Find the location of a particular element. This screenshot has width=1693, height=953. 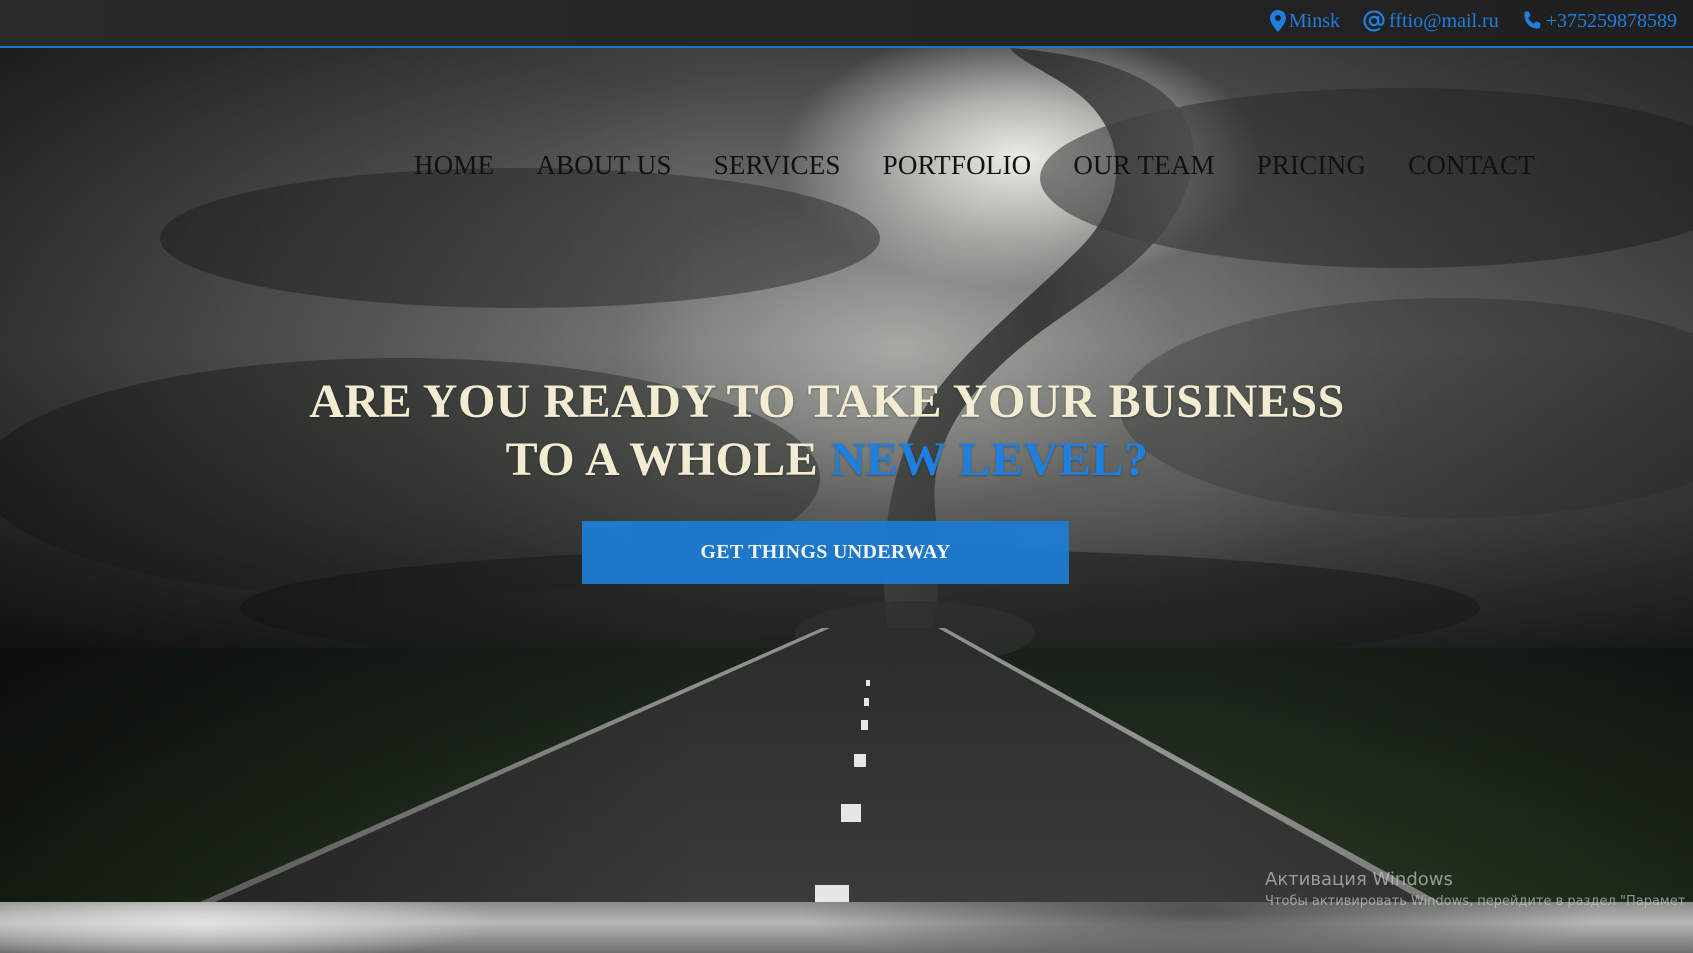

phone-text: +375259878589 is located at coordinates (1611, 20).